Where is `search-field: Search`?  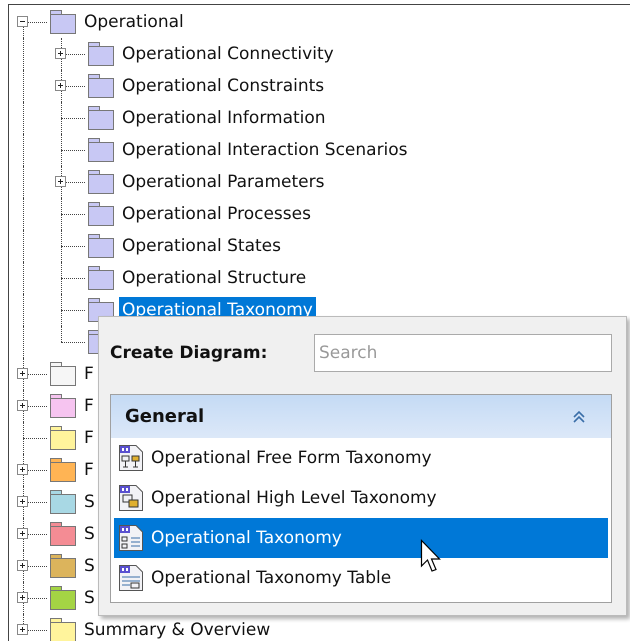 search-field: Search is located at coordinates (463, 353).